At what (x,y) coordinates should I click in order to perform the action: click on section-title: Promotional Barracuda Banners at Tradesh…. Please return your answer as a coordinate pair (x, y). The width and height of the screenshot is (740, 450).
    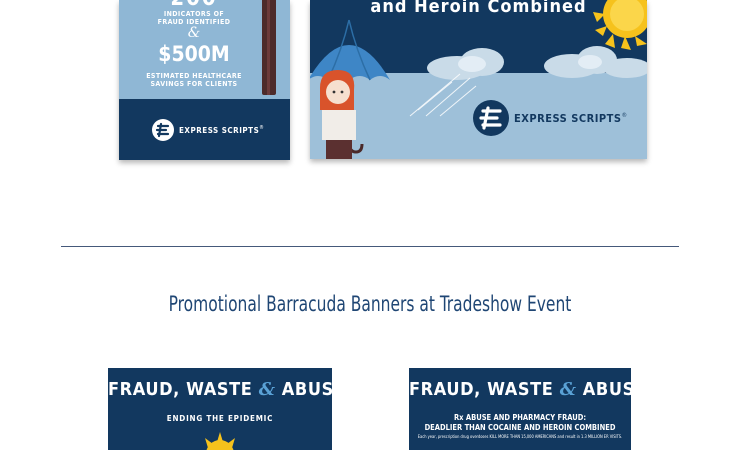
    Looking at the image, I should click on (370, 304).